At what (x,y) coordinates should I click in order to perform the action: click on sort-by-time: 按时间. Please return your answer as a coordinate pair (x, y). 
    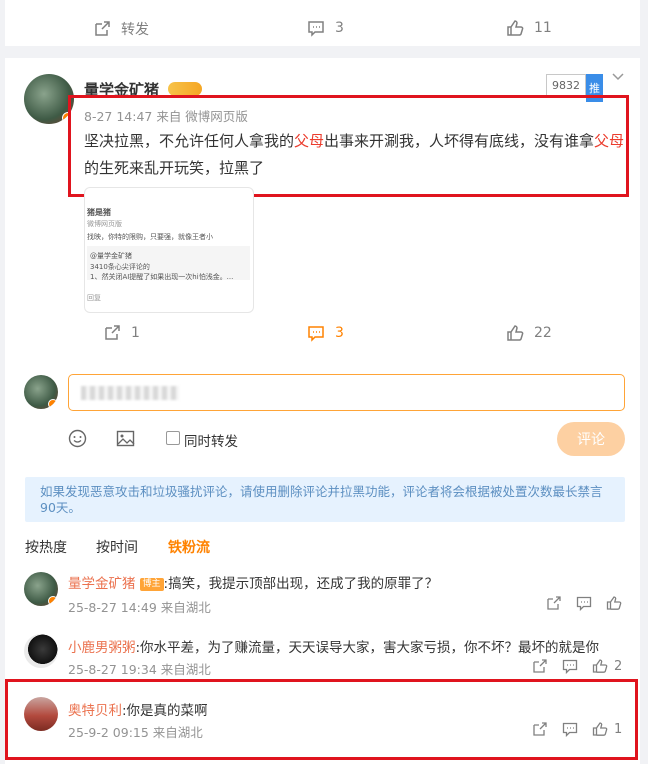
    Looking at the image, I should click on (117, 547).